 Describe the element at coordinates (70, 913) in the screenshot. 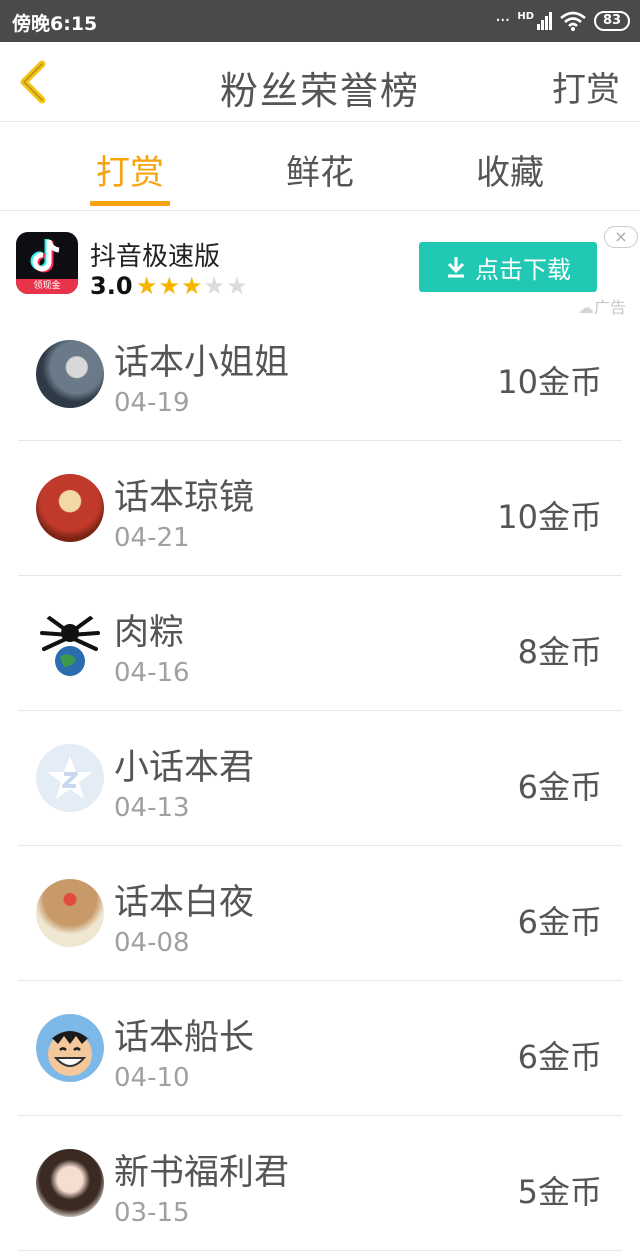

I see `girl-avatar-icon` at that location.